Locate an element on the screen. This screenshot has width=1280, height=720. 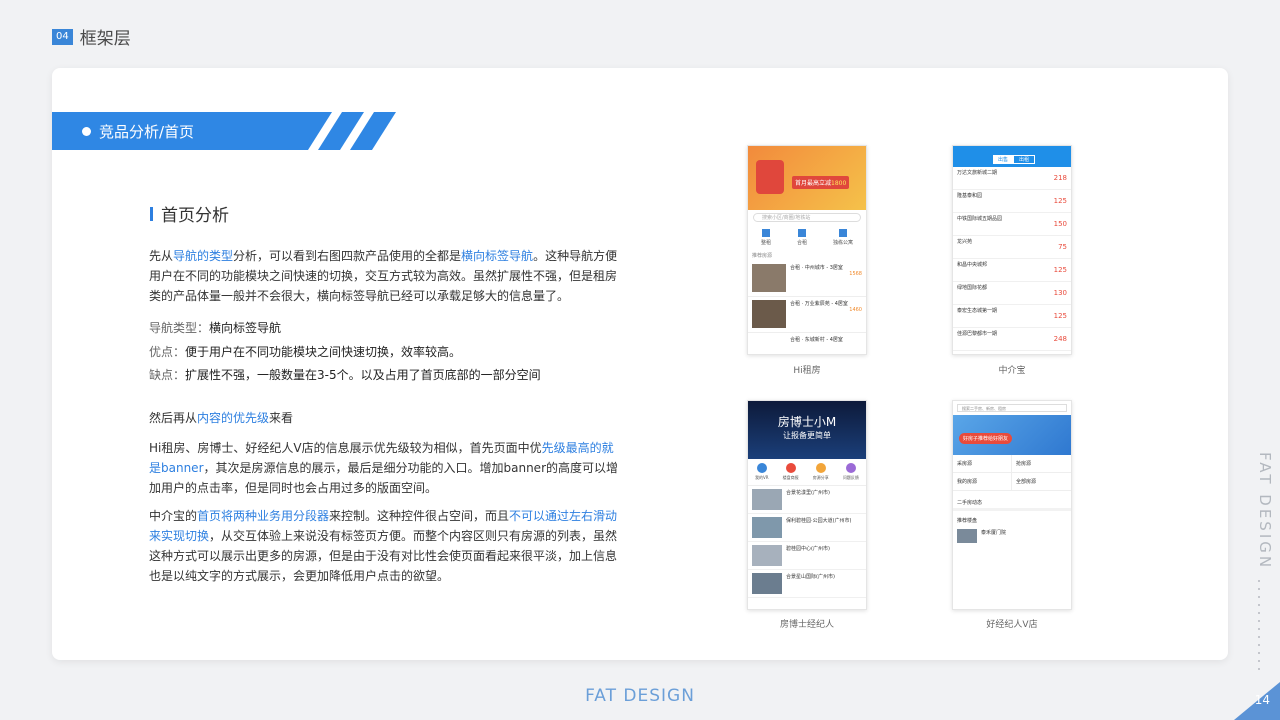
phone4-tiles: 采房源 抢房源 我的房源 全部房源 is located at coordinates (1012, 473).